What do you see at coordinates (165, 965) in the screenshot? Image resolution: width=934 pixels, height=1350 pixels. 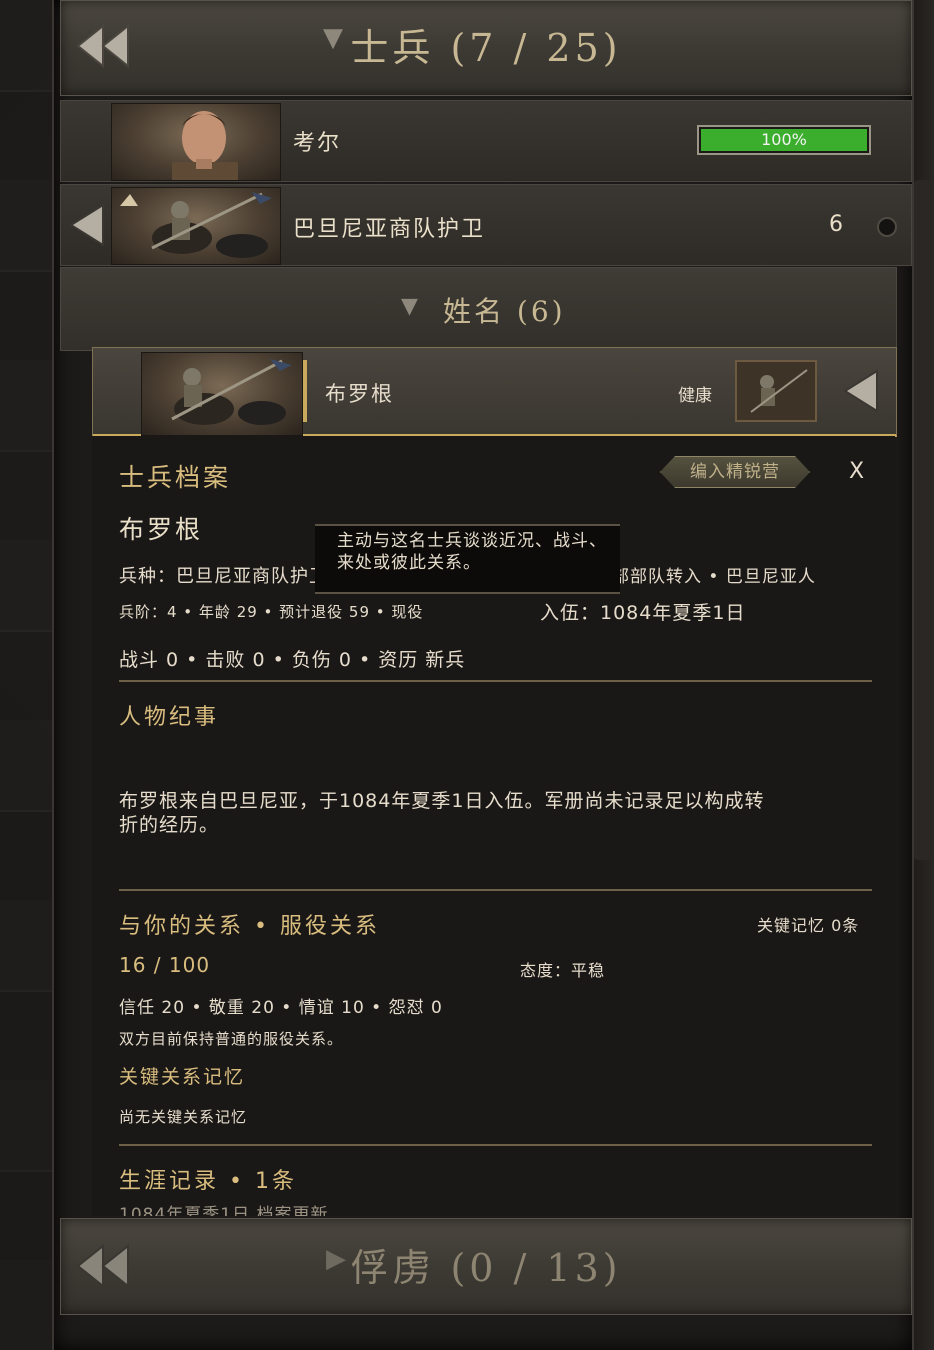 I see `relation-score: 16 / 100` at bounding box center [165, 965].